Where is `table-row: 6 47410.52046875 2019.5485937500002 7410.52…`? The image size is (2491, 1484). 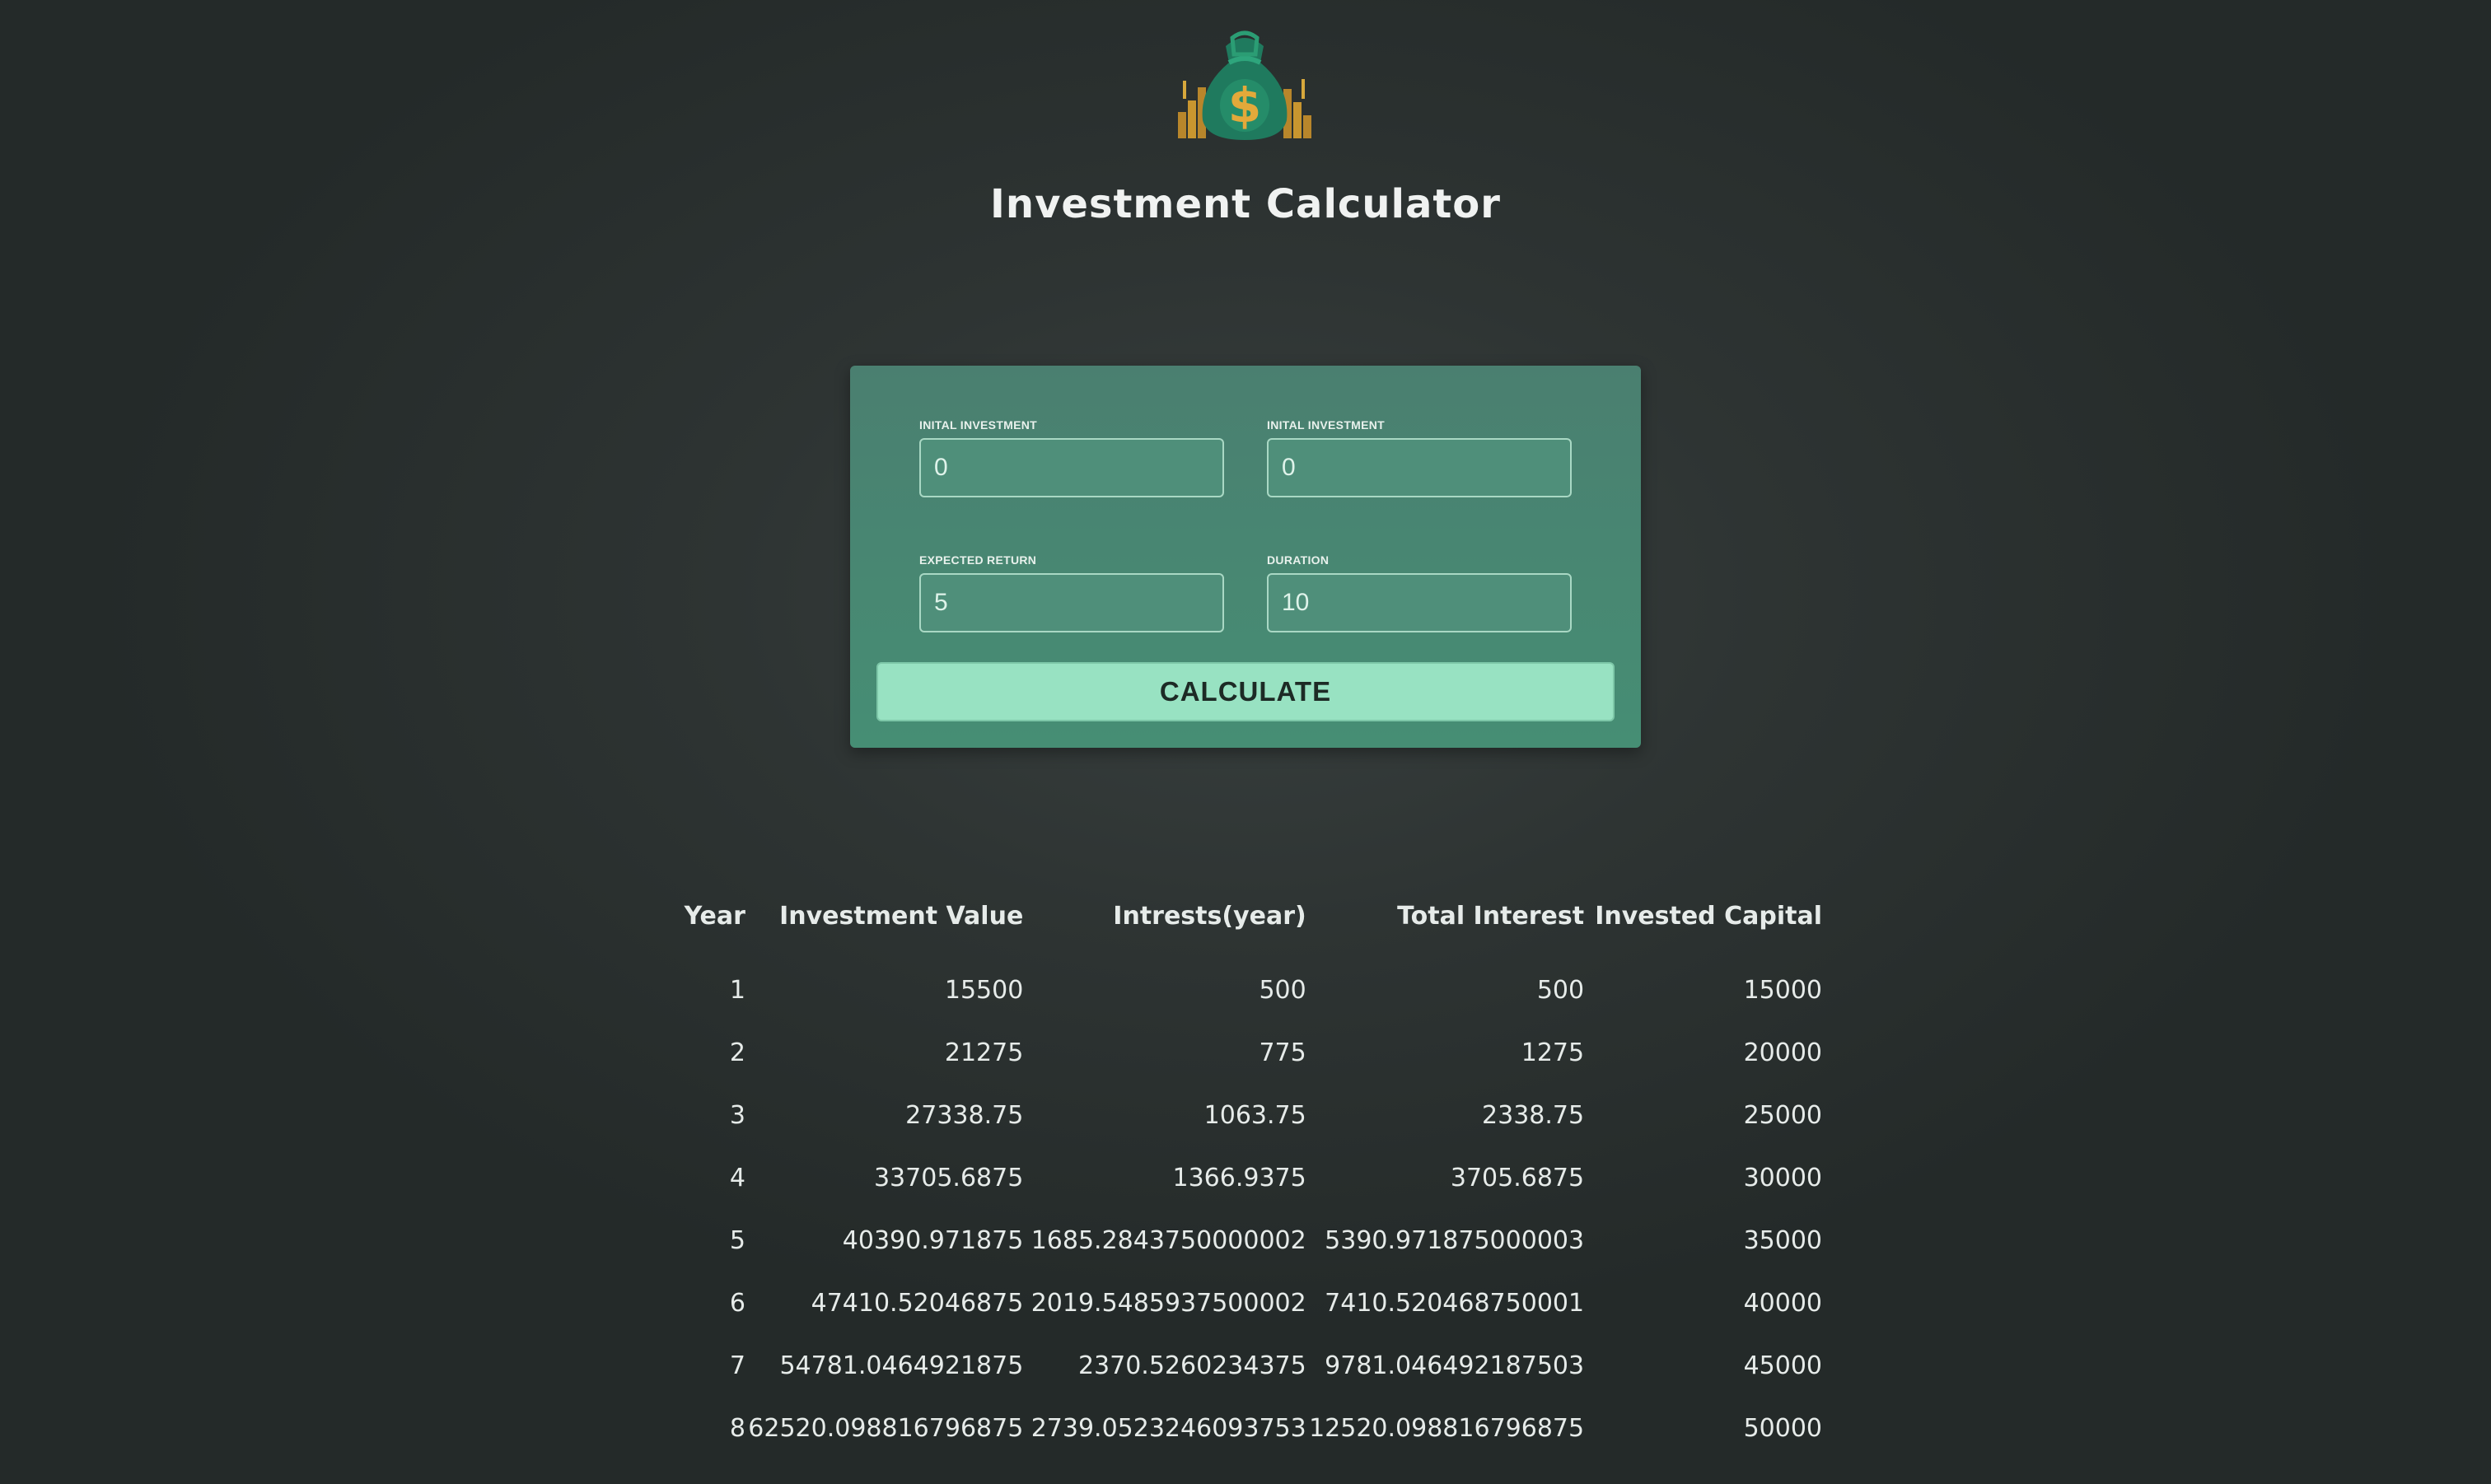 table-row: 6 47410.52046875 2019.5485937500002 7410.52… is located at coordinates (1245, 1303).